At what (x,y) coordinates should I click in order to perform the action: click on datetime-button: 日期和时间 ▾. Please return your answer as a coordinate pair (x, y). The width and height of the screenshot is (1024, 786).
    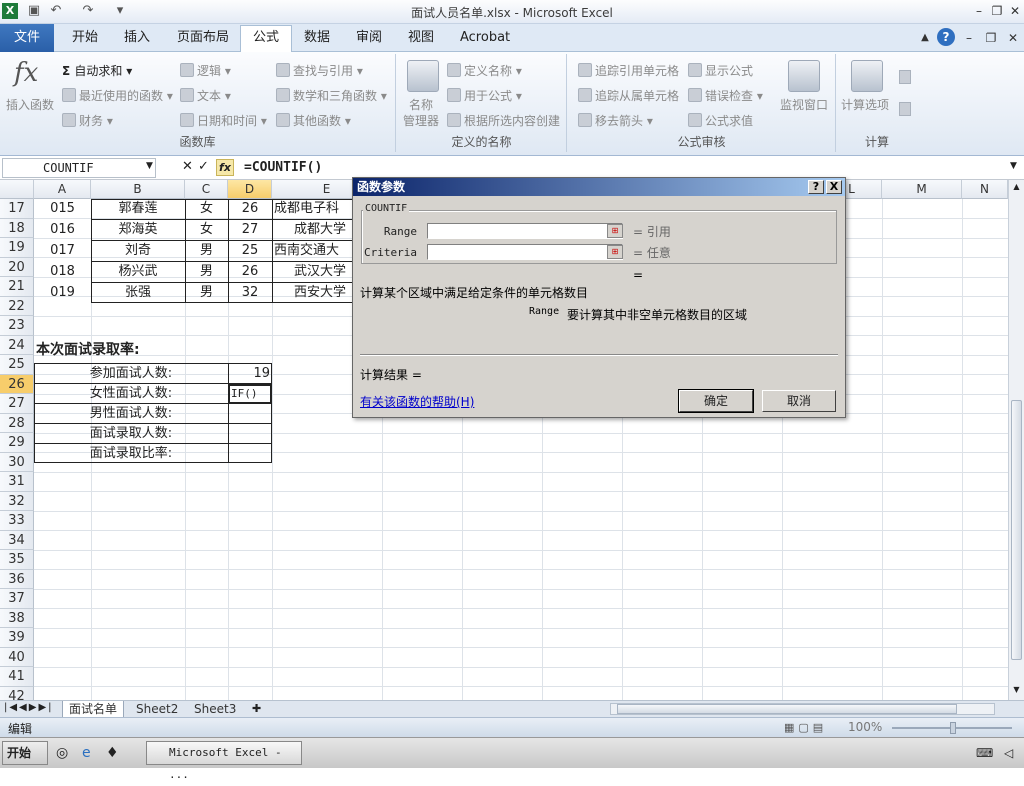
    Looking at the image, I should click on (223, 120).